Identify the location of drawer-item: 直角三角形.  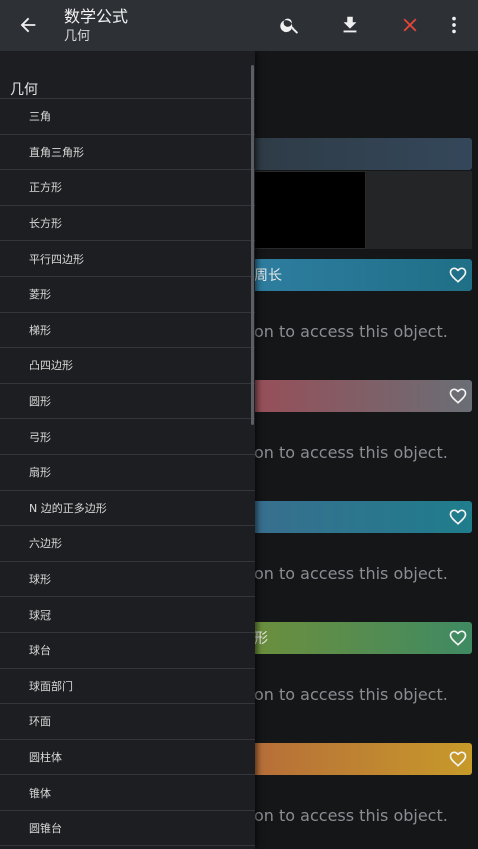
(127, 153).